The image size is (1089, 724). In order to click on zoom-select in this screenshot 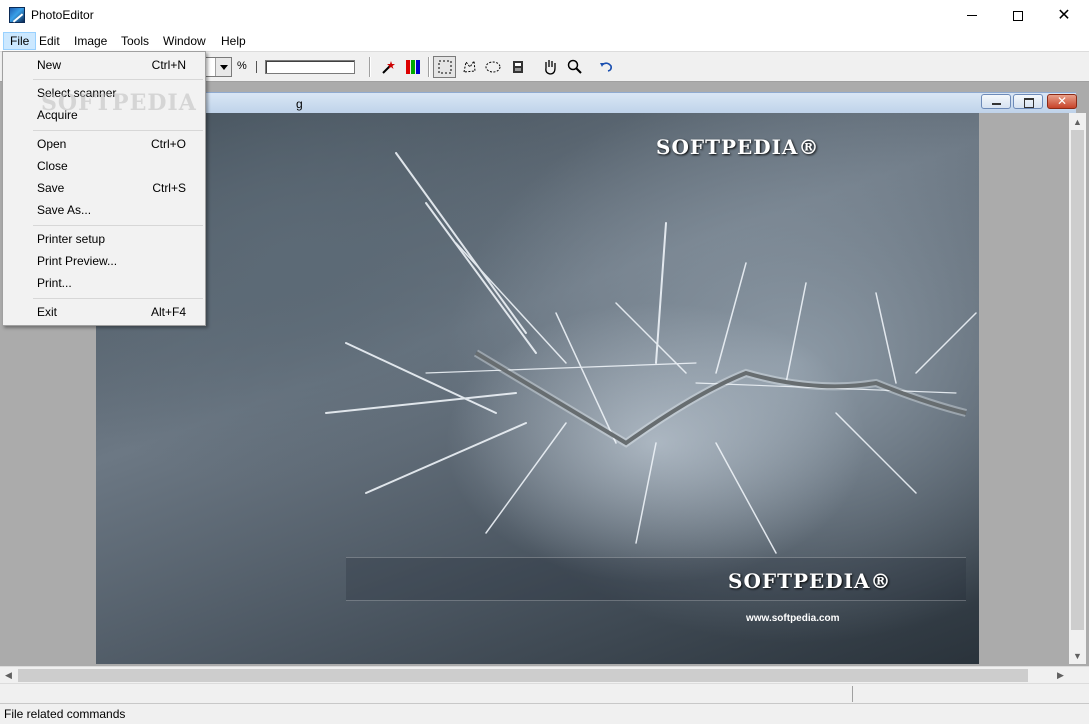, I will do `click(218, 67)`.